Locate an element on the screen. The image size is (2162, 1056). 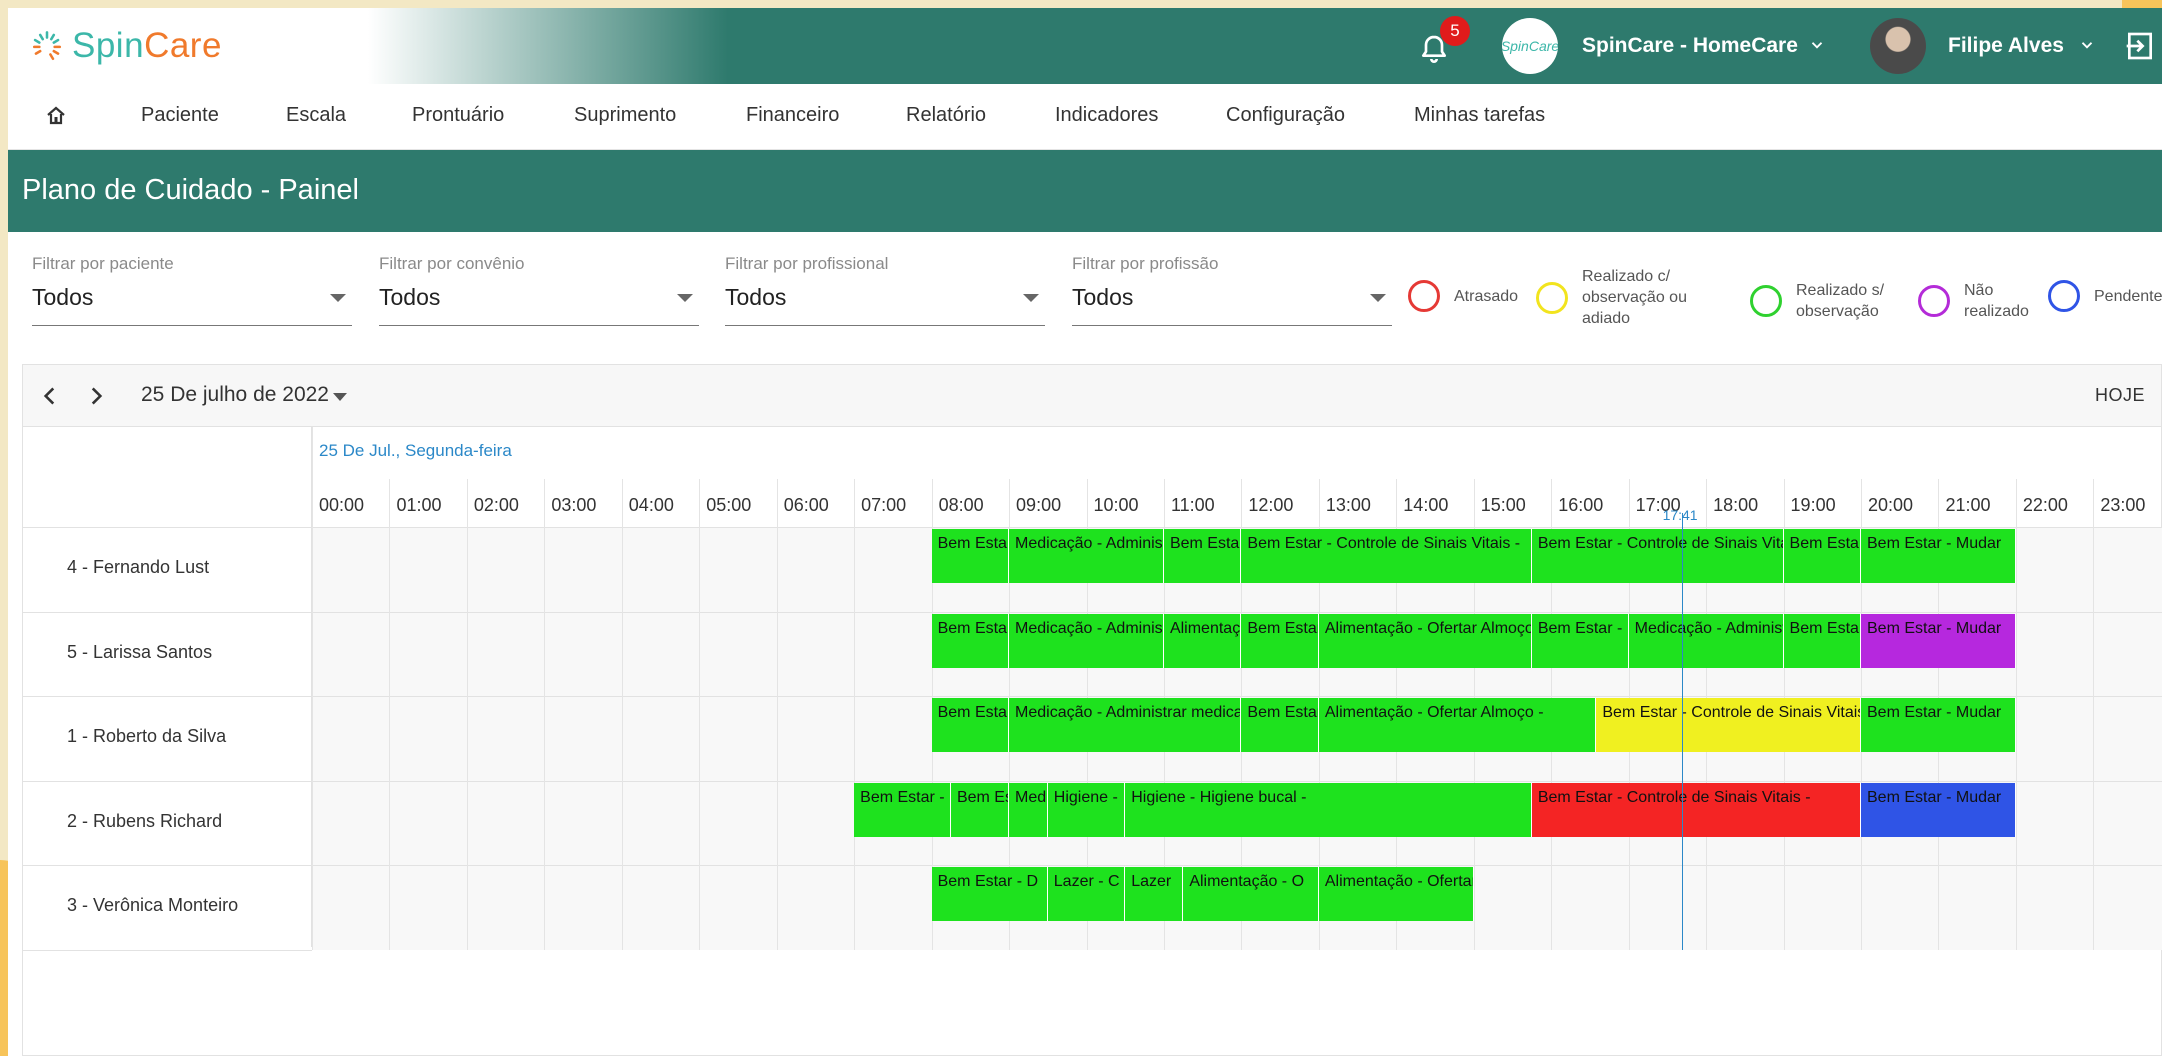
date-picker-button: 25 De julho de 2022 is located at coordinates (235, 395).